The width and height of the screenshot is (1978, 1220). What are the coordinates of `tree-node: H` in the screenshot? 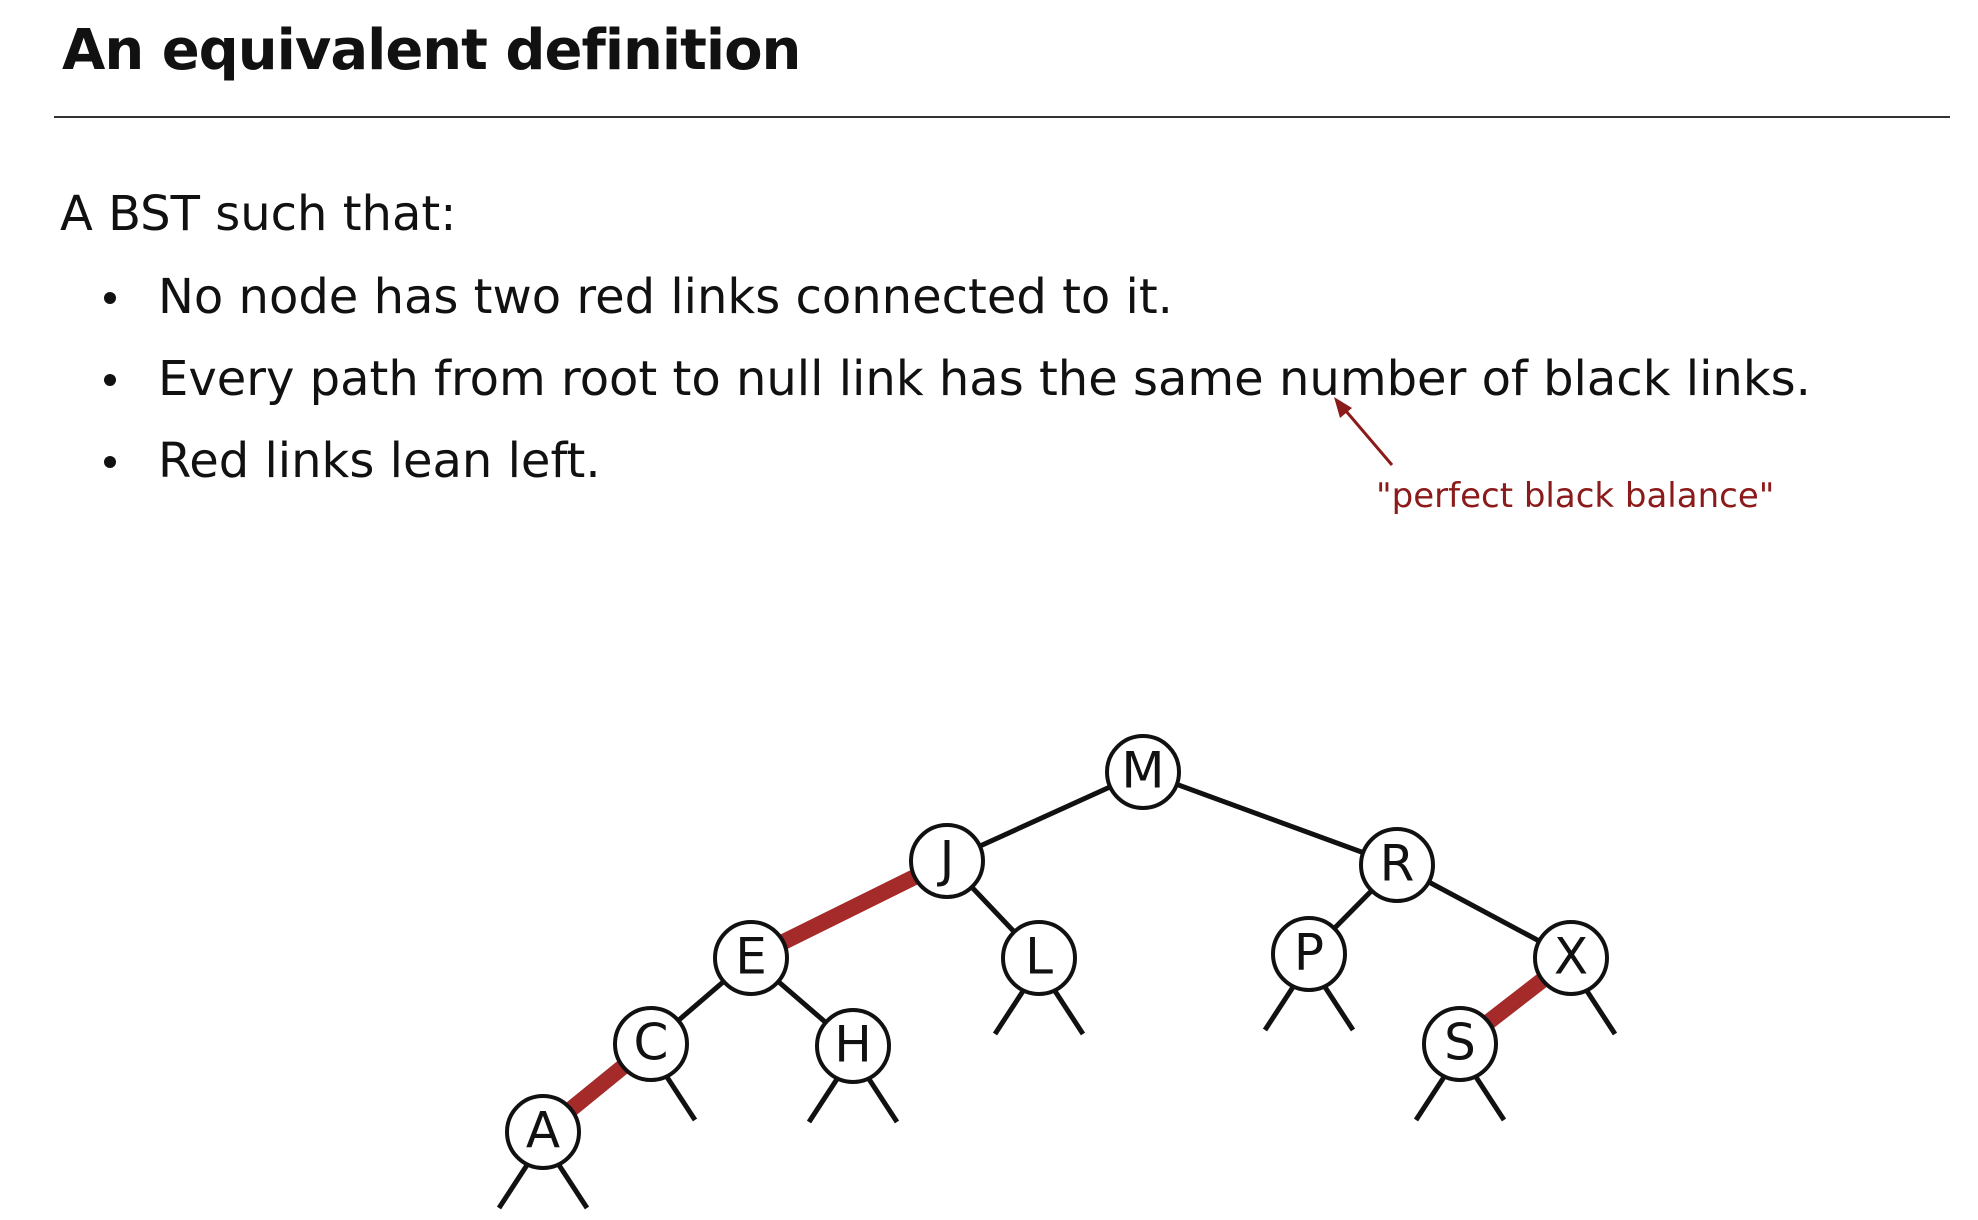 It's located at (853, 1046).